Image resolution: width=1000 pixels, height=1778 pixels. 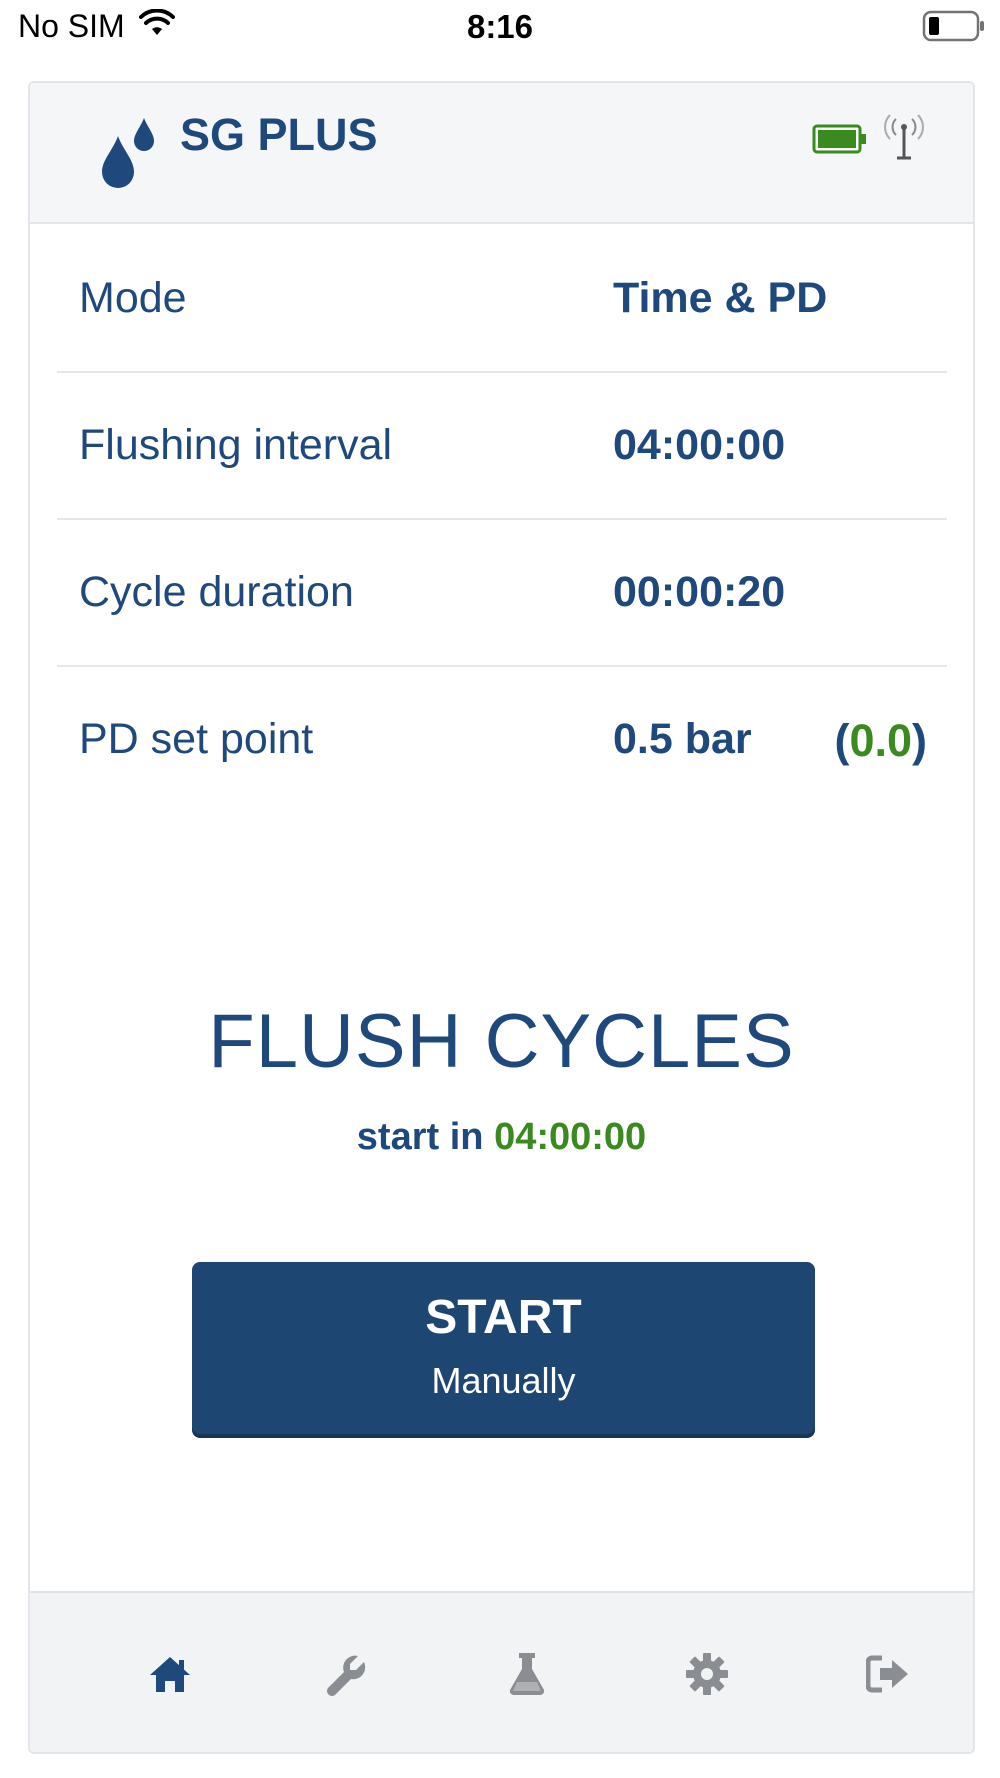 What do you see at coordinates (699, 592) in the screenshot?
I see `cycle-duration-value: 00:00:20` at bounding box center [699, 592].